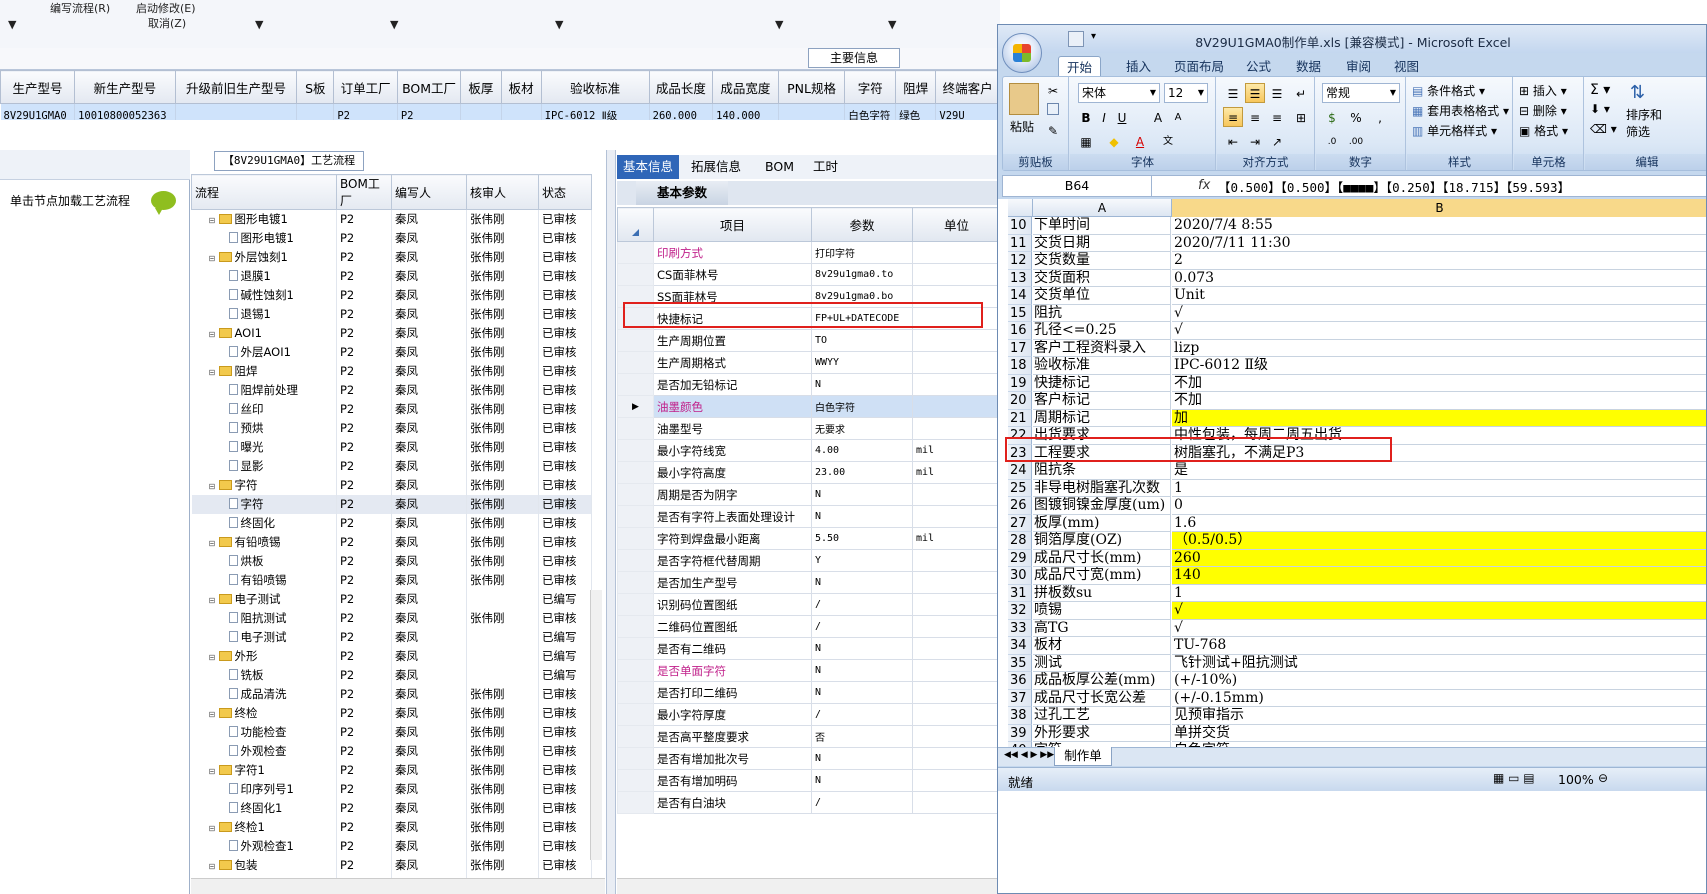 The image size is (1707, 894). Describe the element at coordinates (391, 352) in the screenshot. I see `flow-node: 外层AOI1 P2 秦凤 张伟刚 已审核` at that location.